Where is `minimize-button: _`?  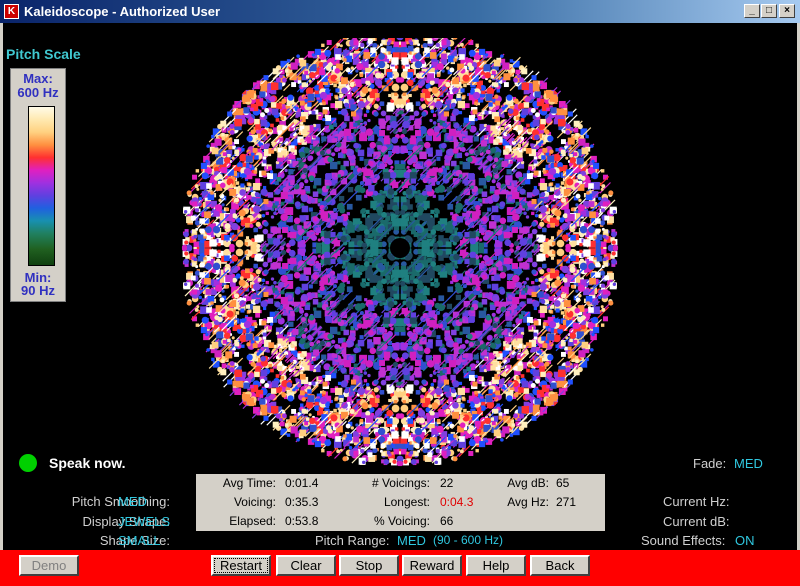
minimize-button: _ is located at coordinates (752, 11).